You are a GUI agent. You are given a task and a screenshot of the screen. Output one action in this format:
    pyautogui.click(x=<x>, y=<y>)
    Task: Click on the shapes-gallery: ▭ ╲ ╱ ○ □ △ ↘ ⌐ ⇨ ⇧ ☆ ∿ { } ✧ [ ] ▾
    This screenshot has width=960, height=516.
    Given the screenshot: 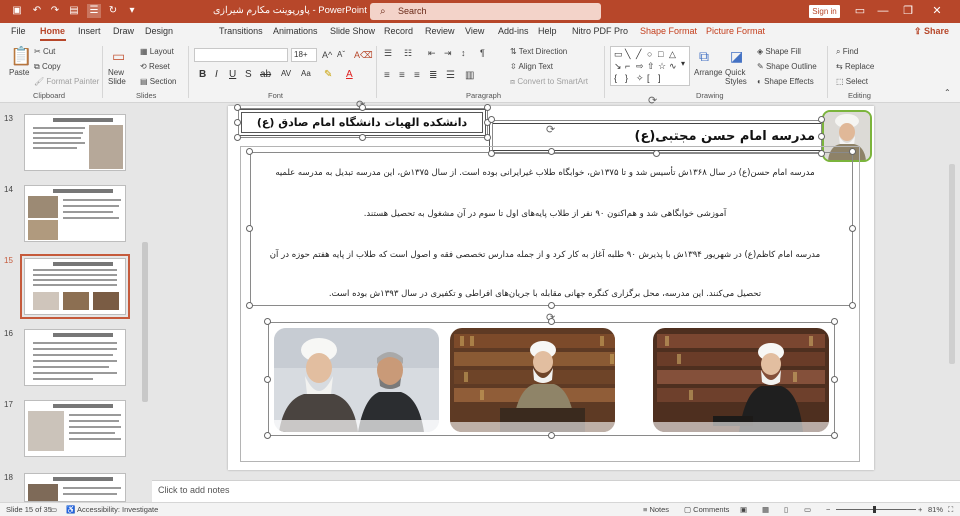 What is the action you would take?
    pyautogui.click(x=650, y=66)
    